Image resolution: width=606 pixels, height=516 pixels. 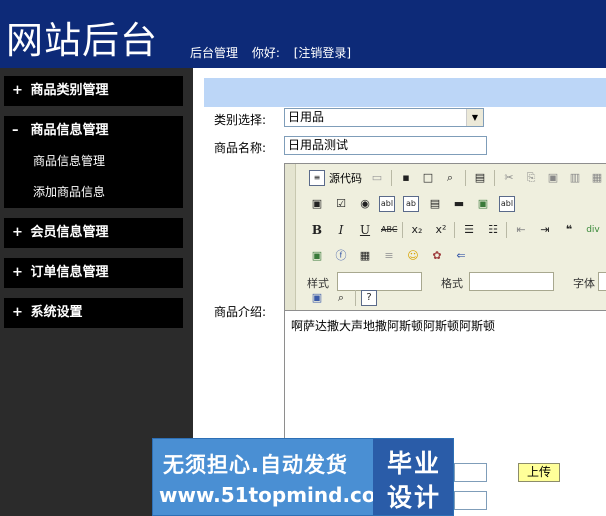 I want to click on strikethrough-icon: ABC, so click(x=389, y=230).